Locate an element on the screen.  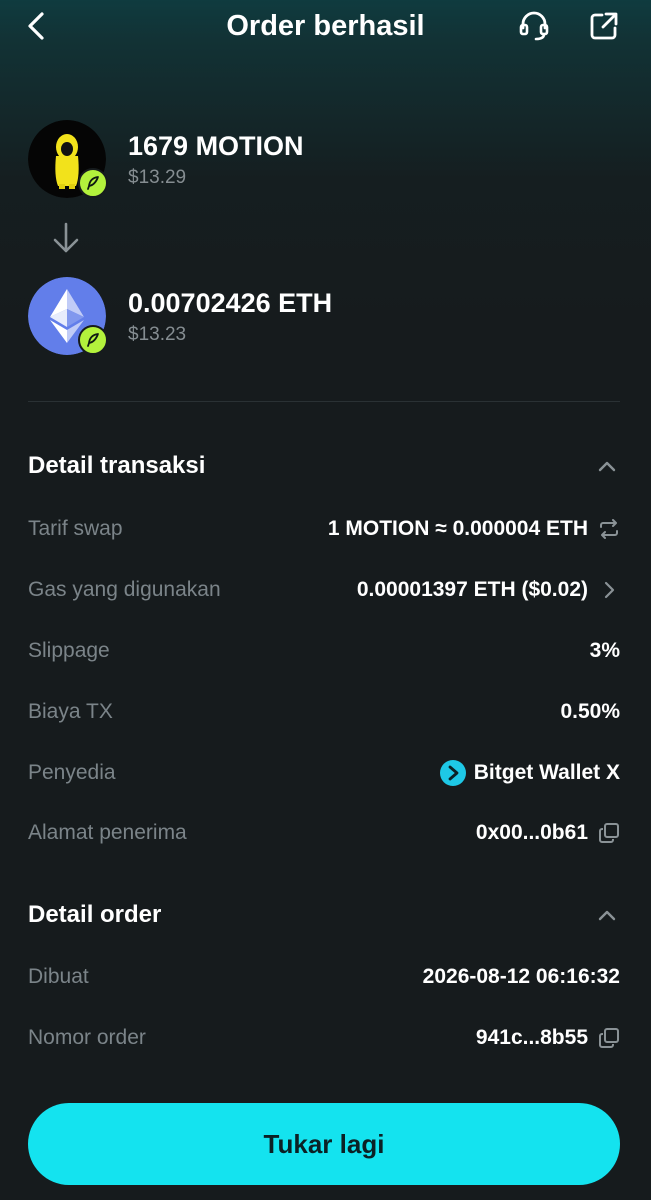
divider is located at coordinates (324, 401).